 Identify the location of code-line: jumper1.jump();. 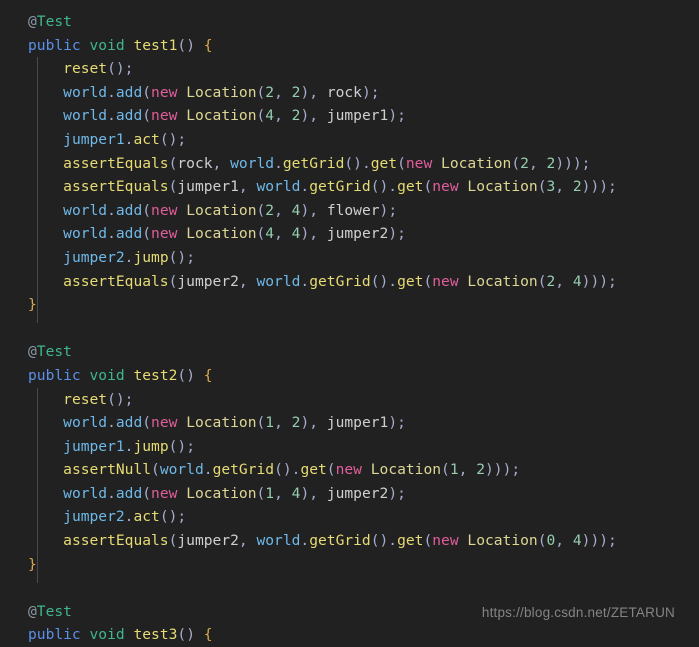
(349, 447).